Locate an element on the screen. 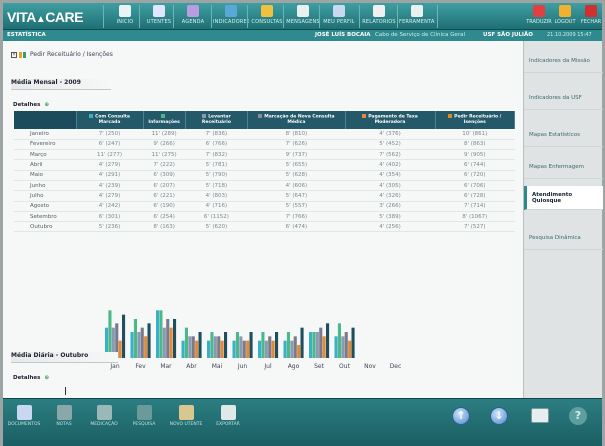  value-cell: 7' (562) is located at coordinates (390, 155).